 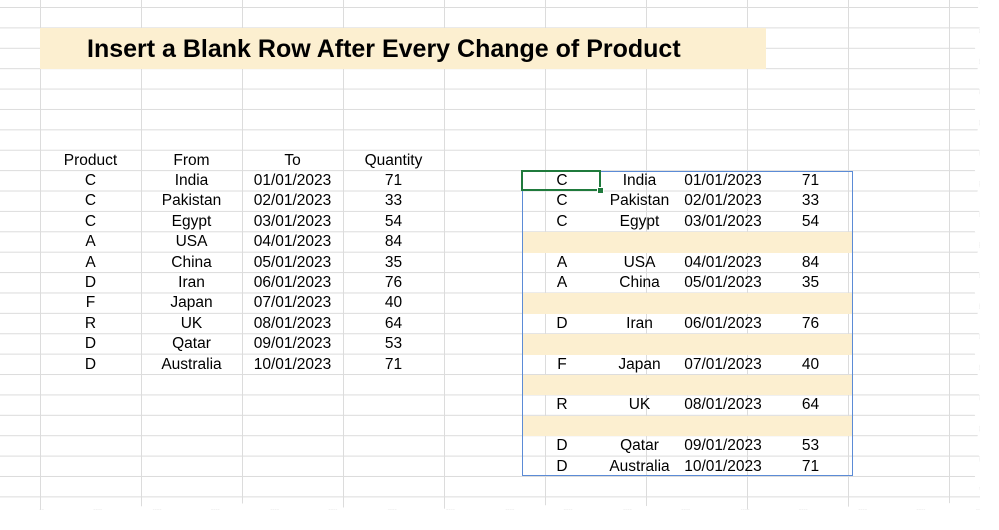 What do you see at coordinates (639, 446) in the screenshot?
I see `result-cell-from: Qatar` at bounding box center [639, 446].